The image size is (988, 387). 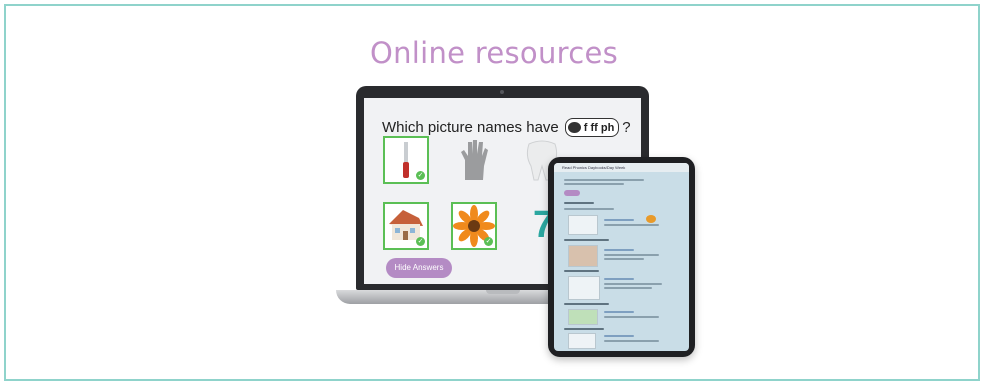 I want to click on phoneme-chip: f ff ph, so click(x=592, y=127).